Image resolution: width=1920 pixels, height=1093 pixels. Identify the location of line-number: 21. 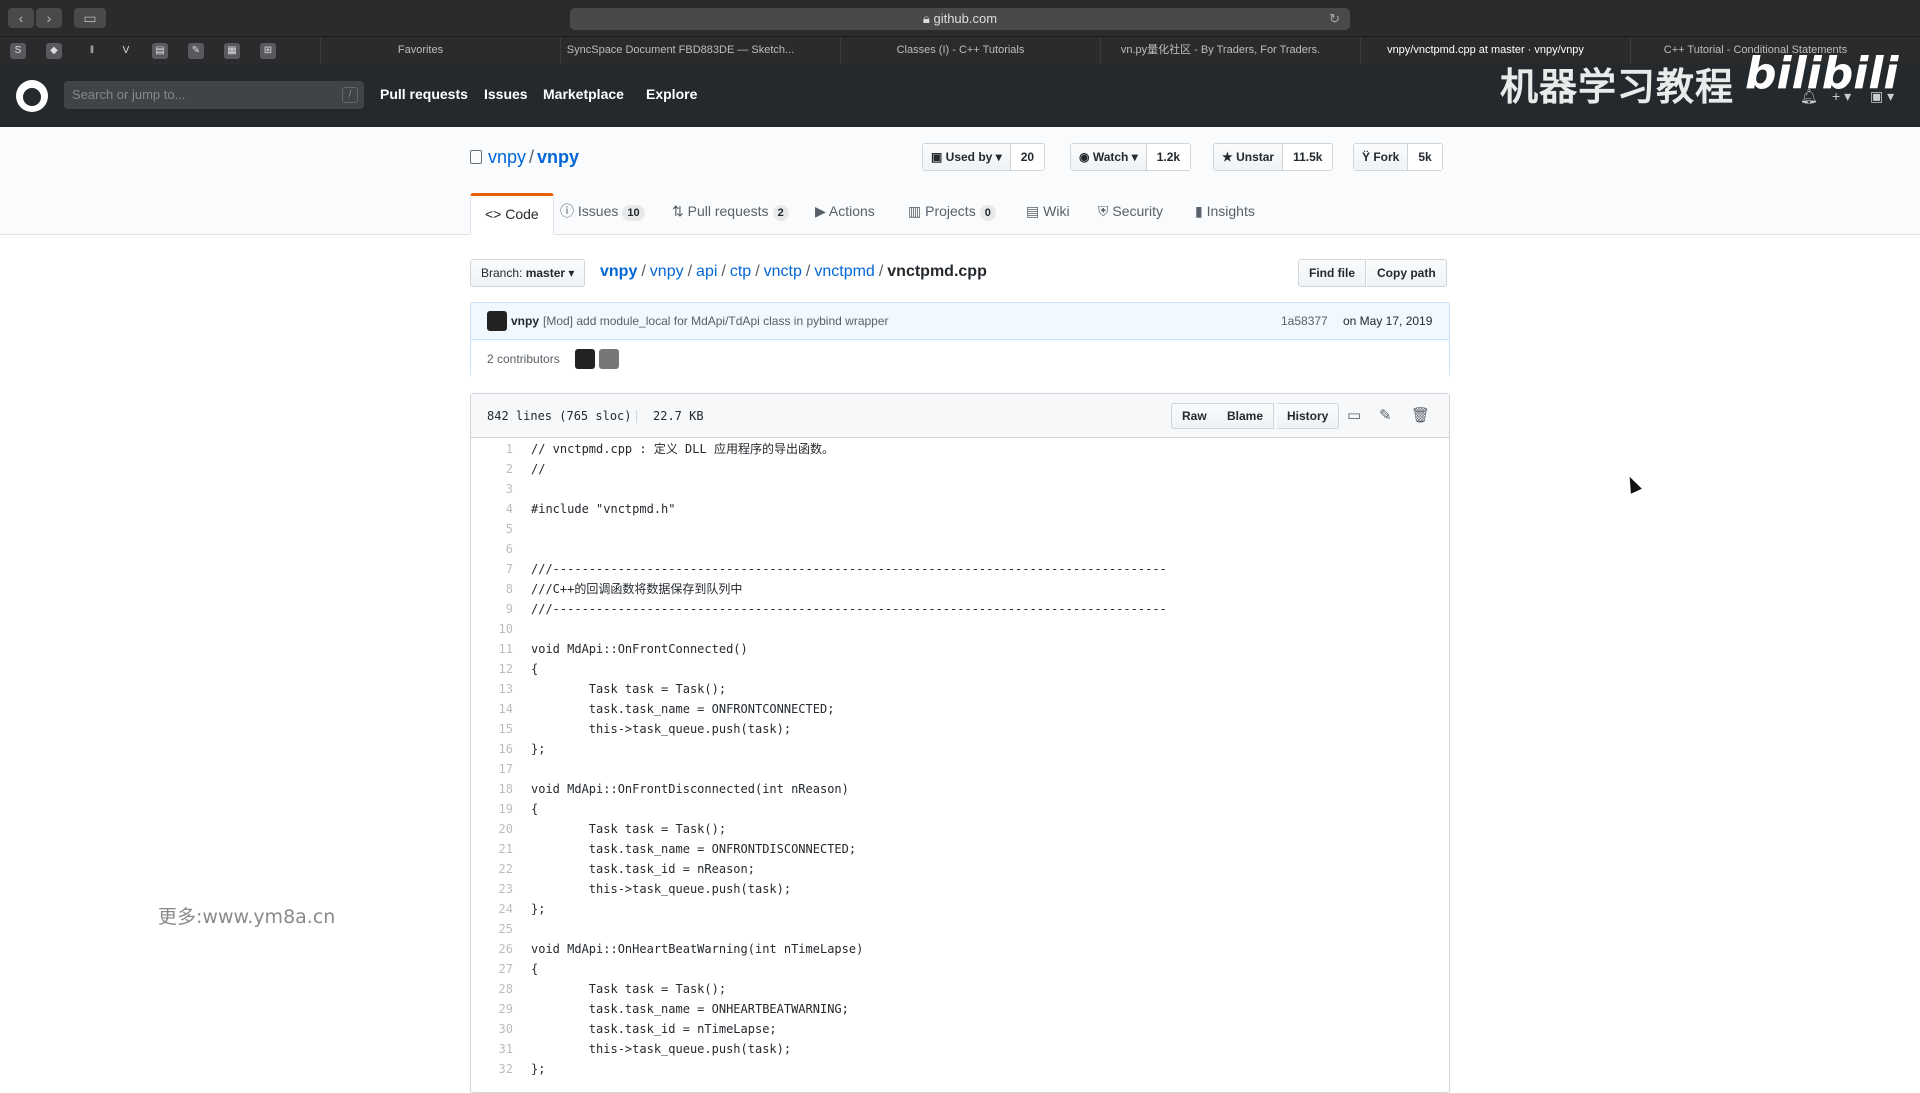
(492, 849).